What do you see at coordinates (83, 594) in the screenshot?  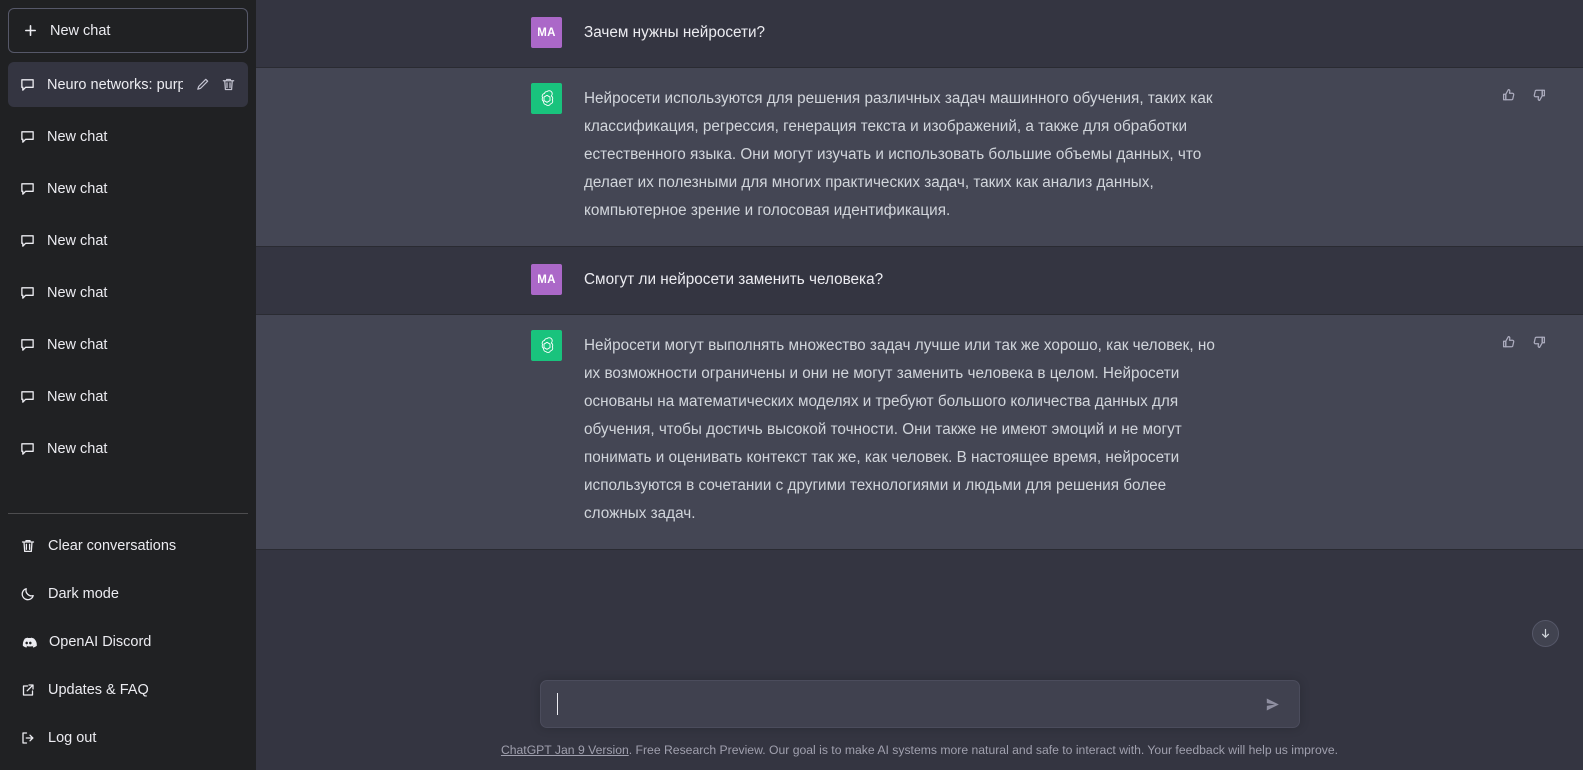 I see `dark-mode-label: Dark mode` at bounding box center [83, 594].